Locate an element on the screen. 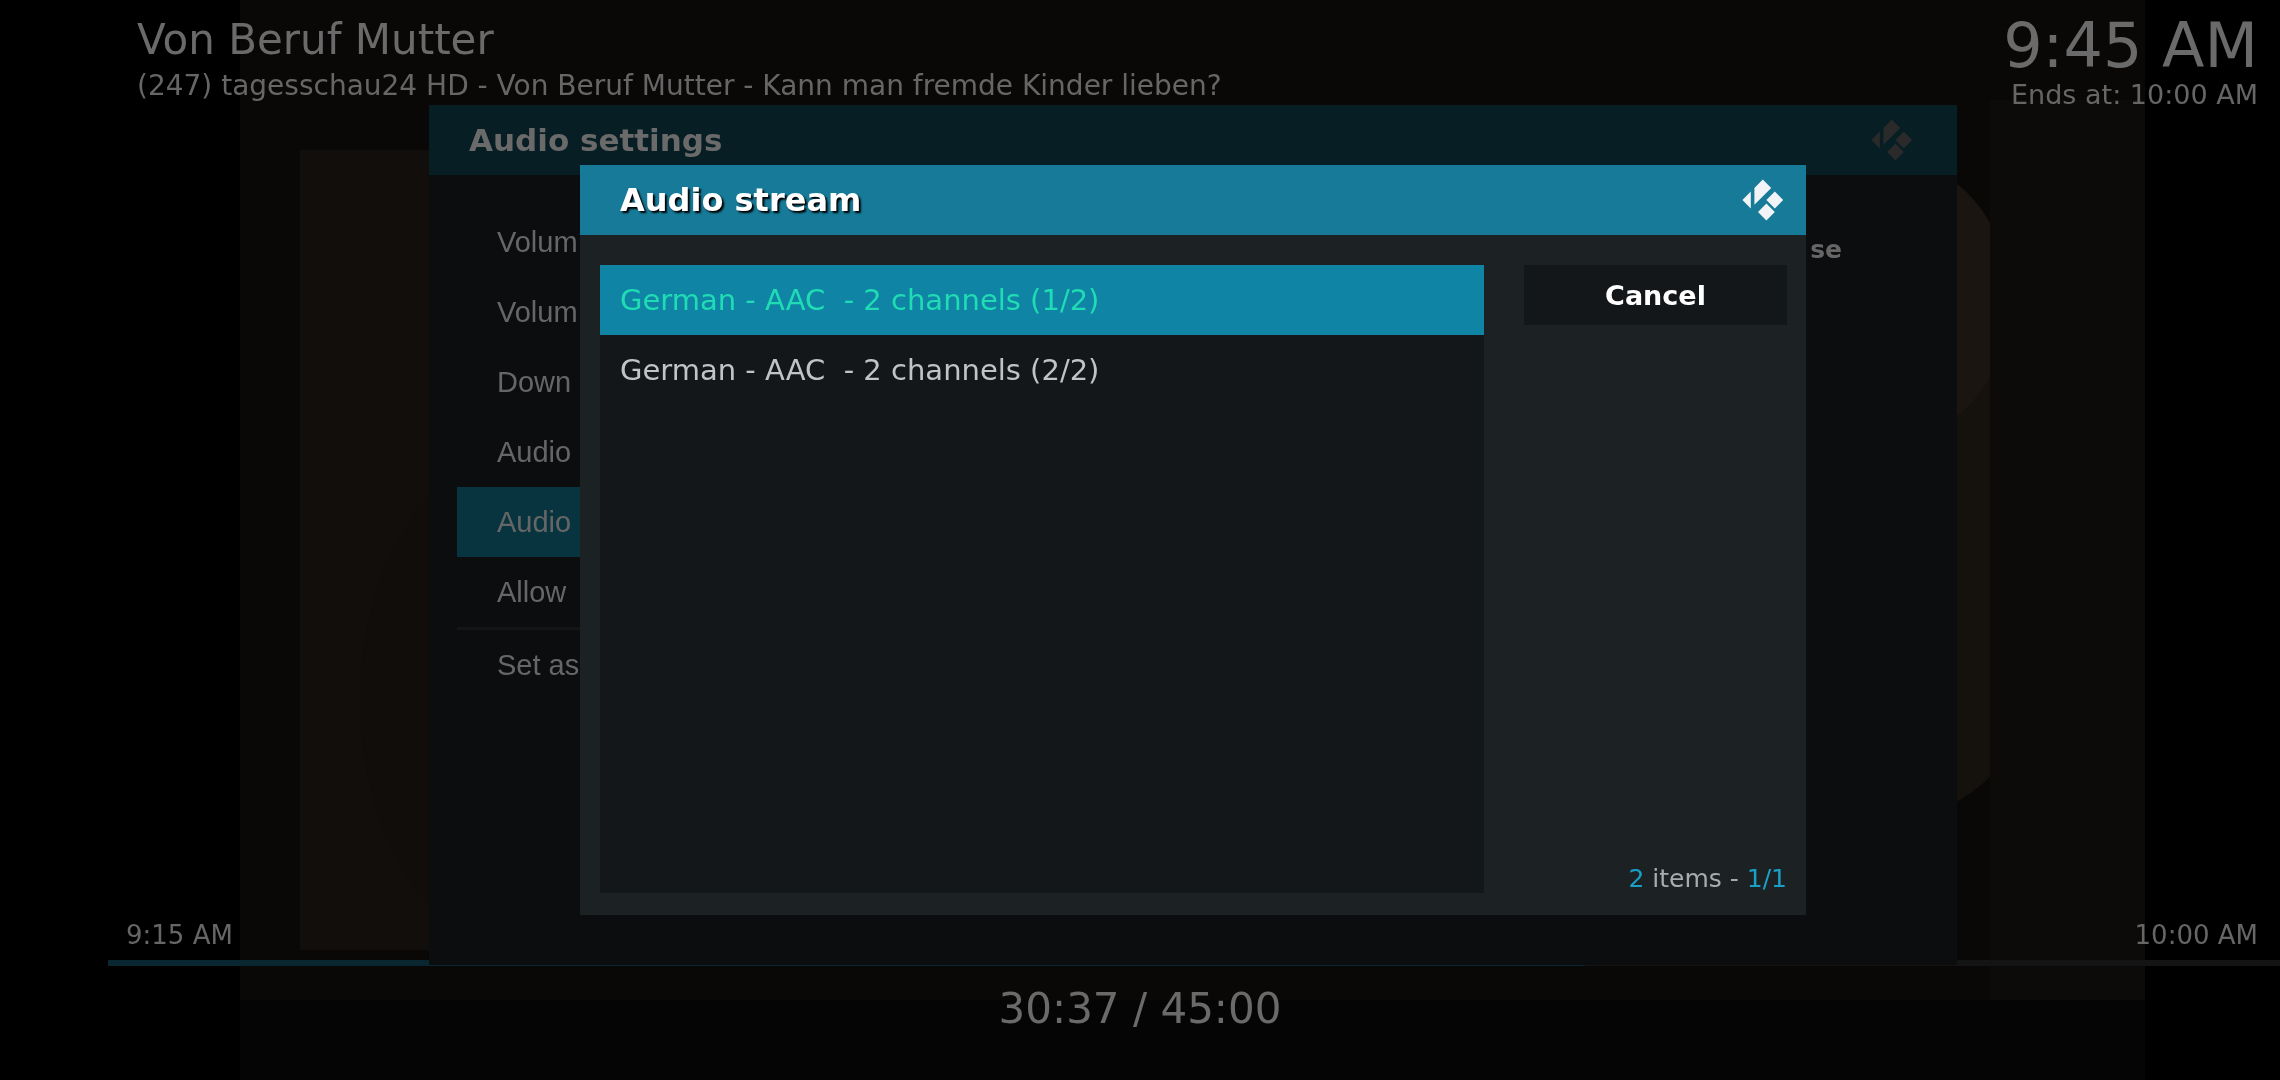 The height and width of the screenshot is (1080, 2280). page-indicator: 1/1 is located at coordinates (1766, 878).